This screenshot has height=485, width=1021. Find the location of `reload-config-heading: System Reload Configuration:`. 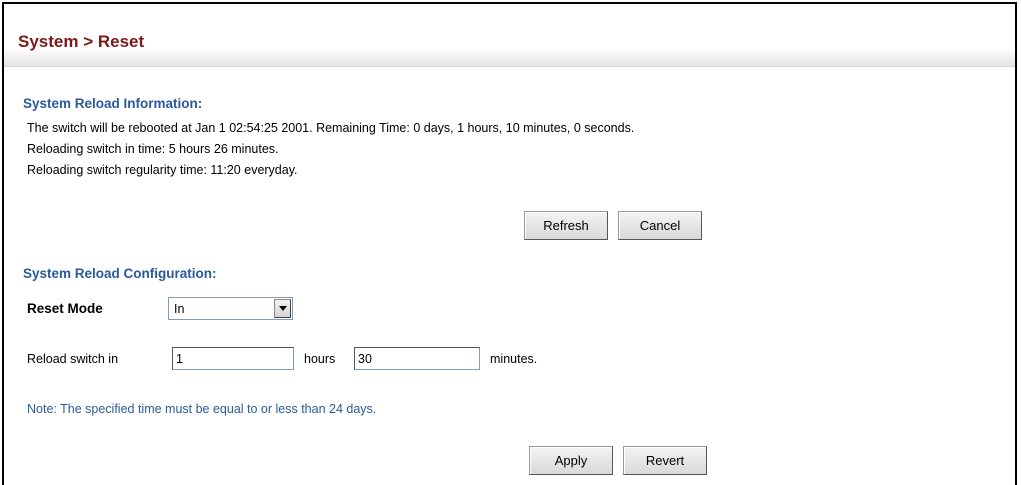

reload-config-heading: System Reload Configuration: is located at coordinates (120, 273).